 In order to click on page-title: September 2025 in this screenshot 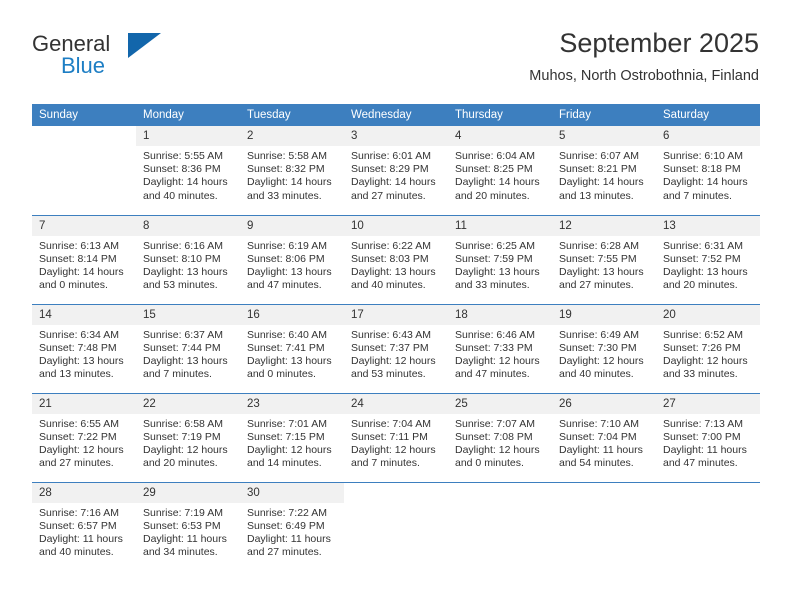, I will do `click(659, 43)`.